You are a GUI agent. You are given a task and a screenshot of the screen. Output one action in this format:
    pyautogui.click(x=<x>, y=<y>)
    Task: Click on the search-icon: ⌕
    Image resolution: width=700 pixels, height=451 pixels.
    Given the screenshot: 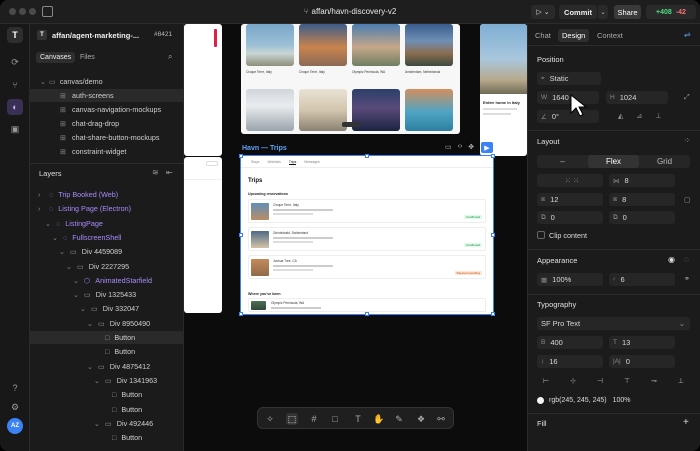 What is the action you would take?
    pyautogui.click(x=170, y=57)
    